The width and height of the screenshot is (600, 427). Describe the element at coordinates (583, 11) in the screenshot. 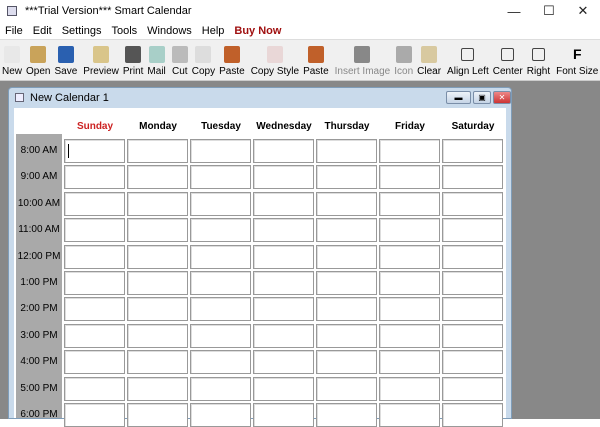

I see `close-button: ✕` at that location.